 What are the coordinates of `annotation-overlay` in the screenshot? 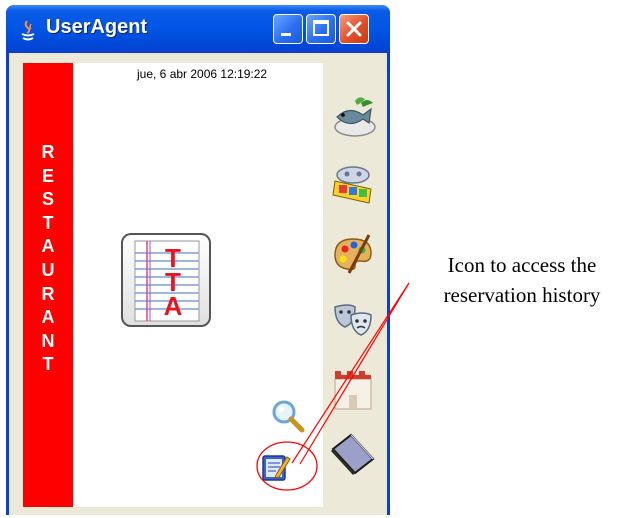 It's located at (333, 386).